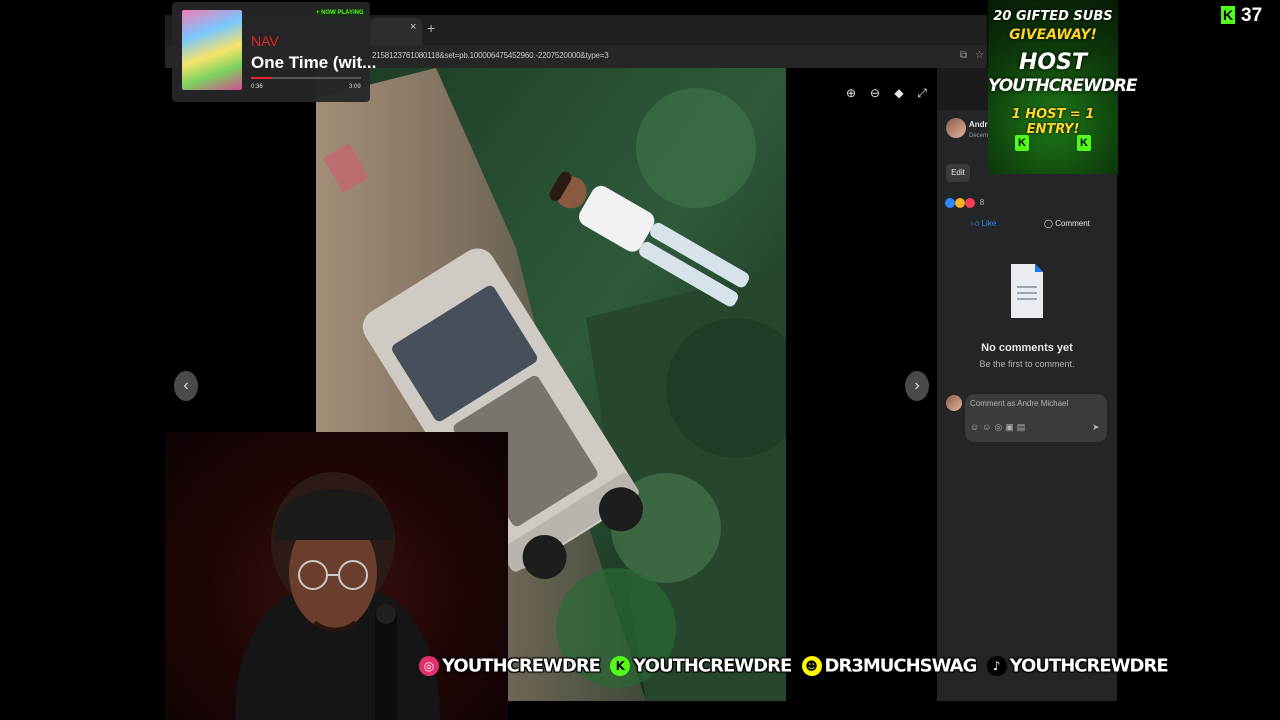 The width and height of the screenshot is (1280, 720). Describe the element at coordinates (875, 93) in the screenshot. I see `zoom-out-icon: ⊖` at that location.